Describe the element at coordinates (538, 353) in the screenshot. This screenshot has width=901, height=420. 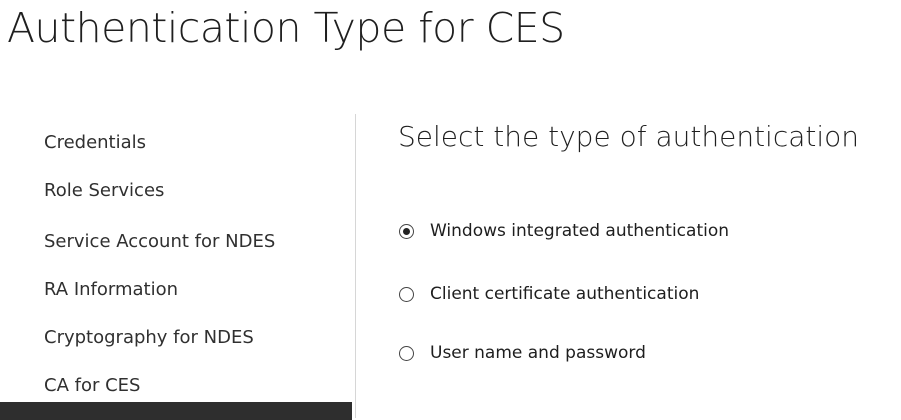
I see `option-label: User name and password` at that location.